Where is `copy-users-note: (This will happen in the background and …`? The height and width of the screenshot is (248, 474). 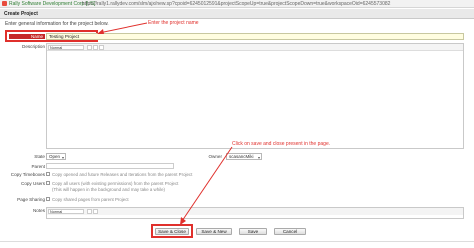
copy-users-note: (This will happen in the background and … is located at coordinates (108, 189).